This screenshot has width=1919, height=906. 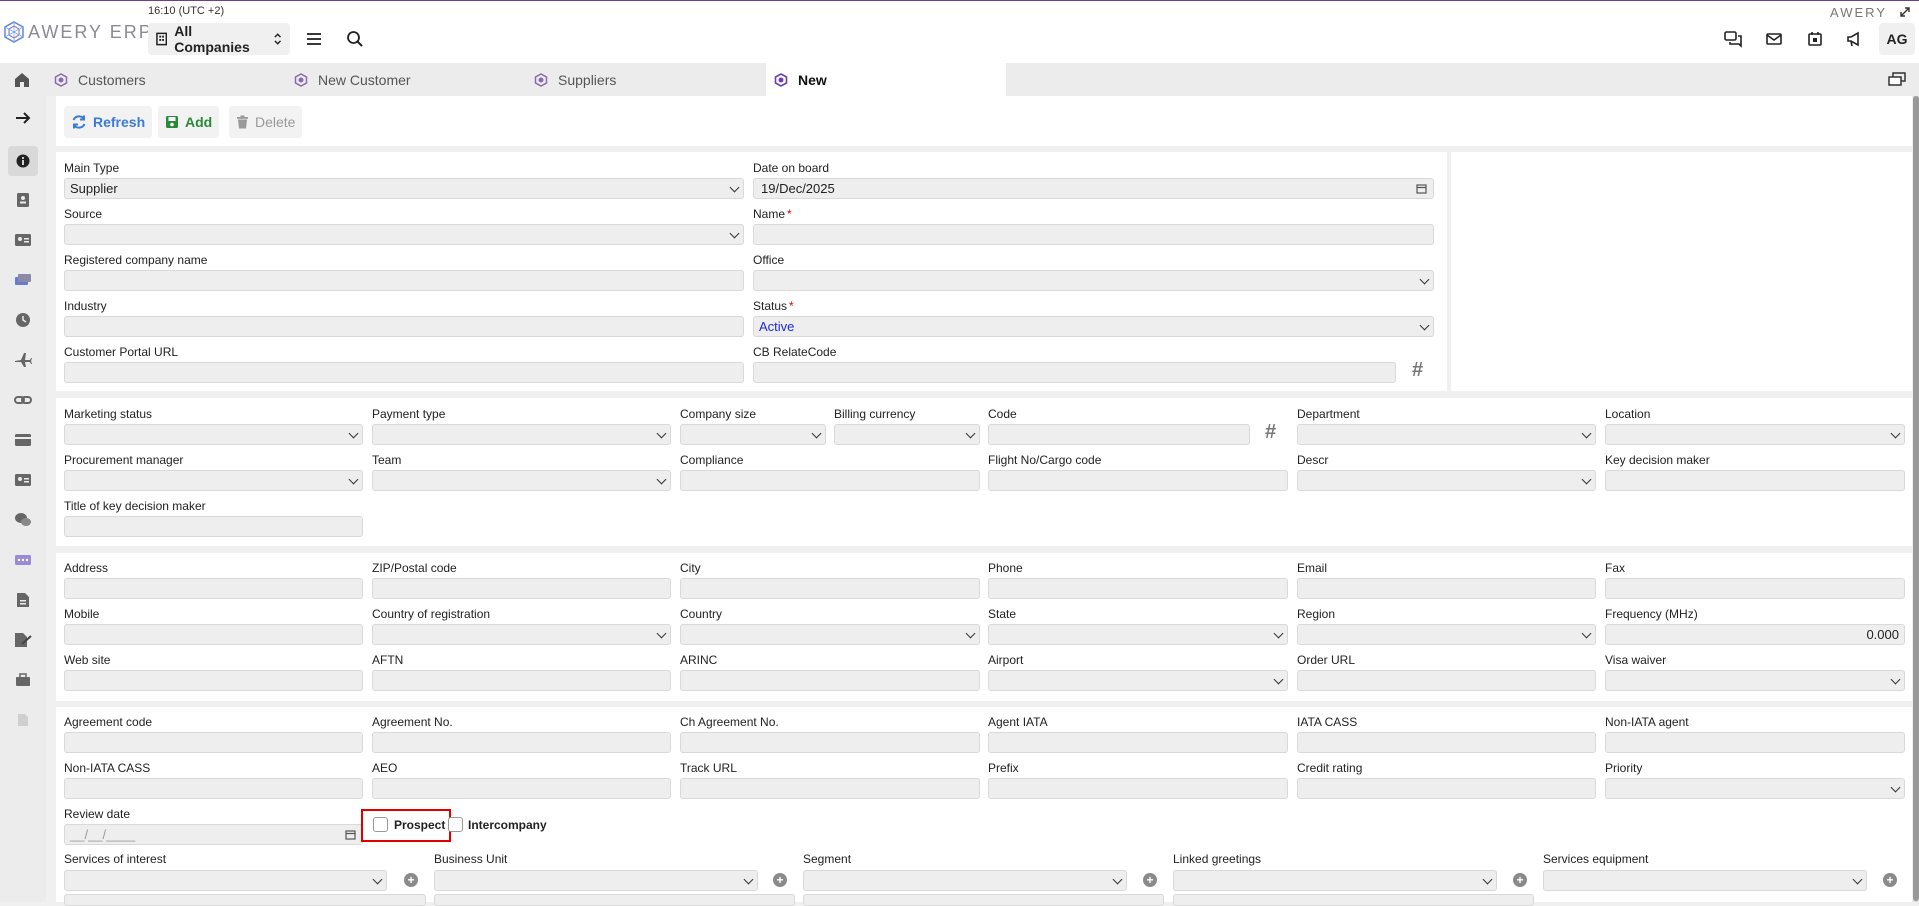 What do you see at coordinates (1755, 680) in the screenshot?
I see `visa-waiver-select` at bounding box center [1755, 680].